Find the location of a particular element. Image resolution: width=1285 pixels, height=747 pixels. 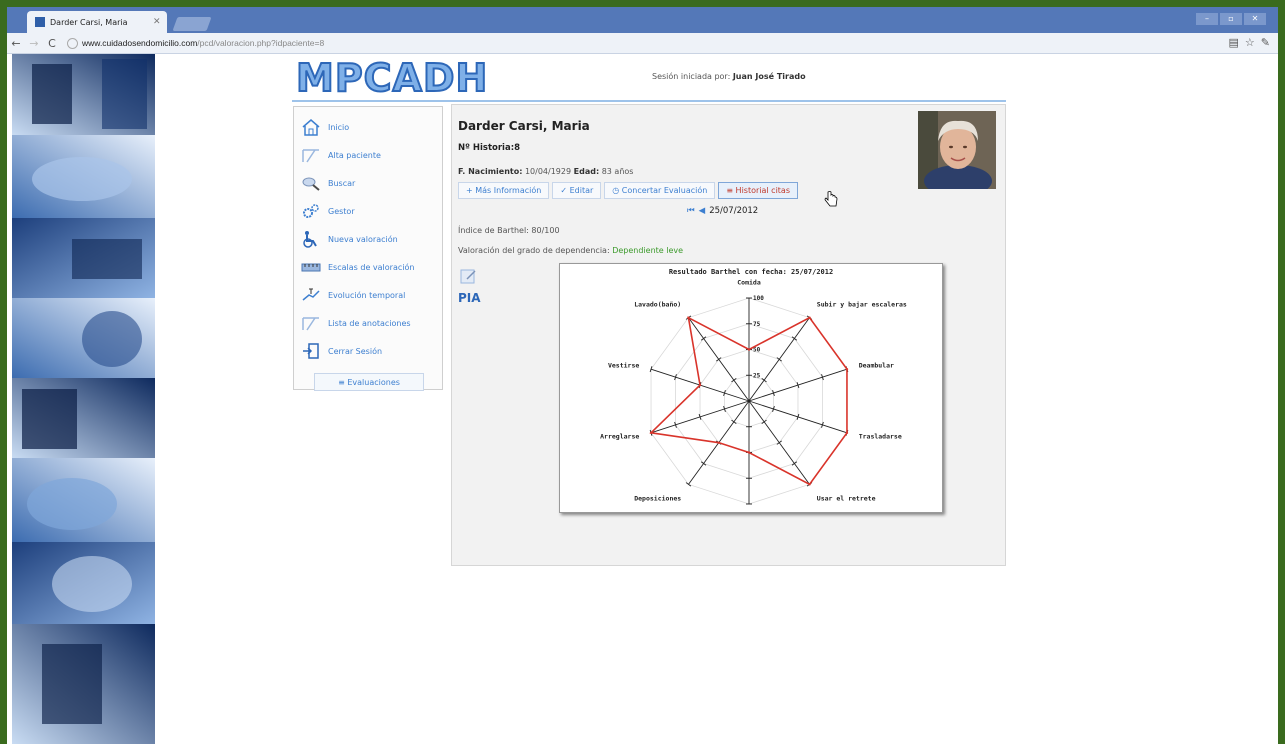

menu-item-escalas: Escalas de valoración is located at coordinates (368, 267).